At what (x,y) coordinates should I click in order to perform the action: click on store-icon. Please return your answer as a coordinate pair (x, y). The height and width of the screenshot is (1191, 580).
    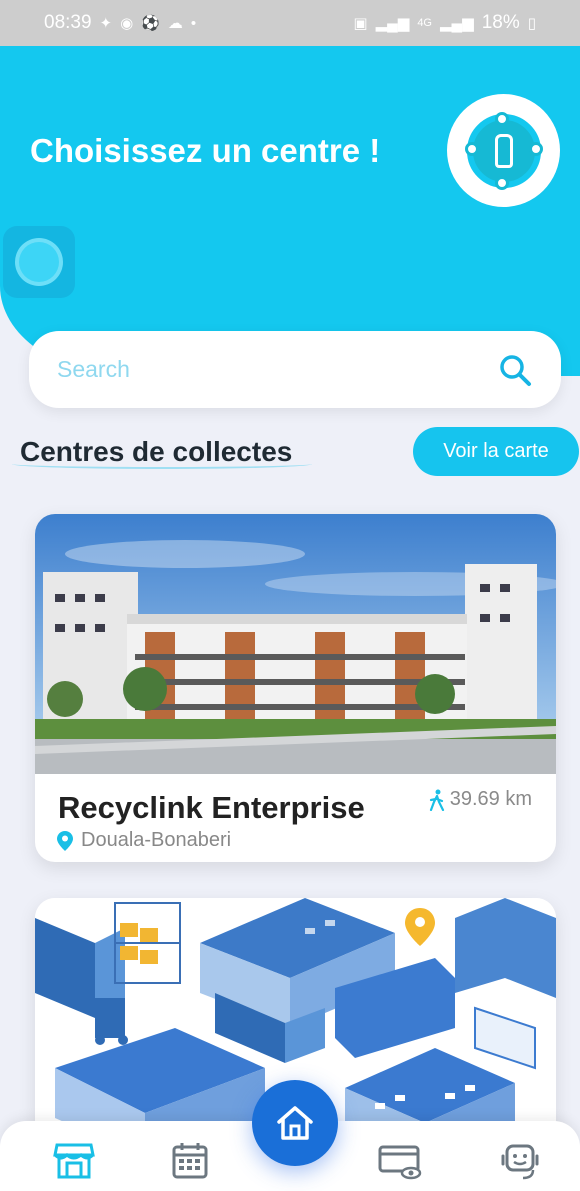
    Looking at the image, I should click on (74, 1161).